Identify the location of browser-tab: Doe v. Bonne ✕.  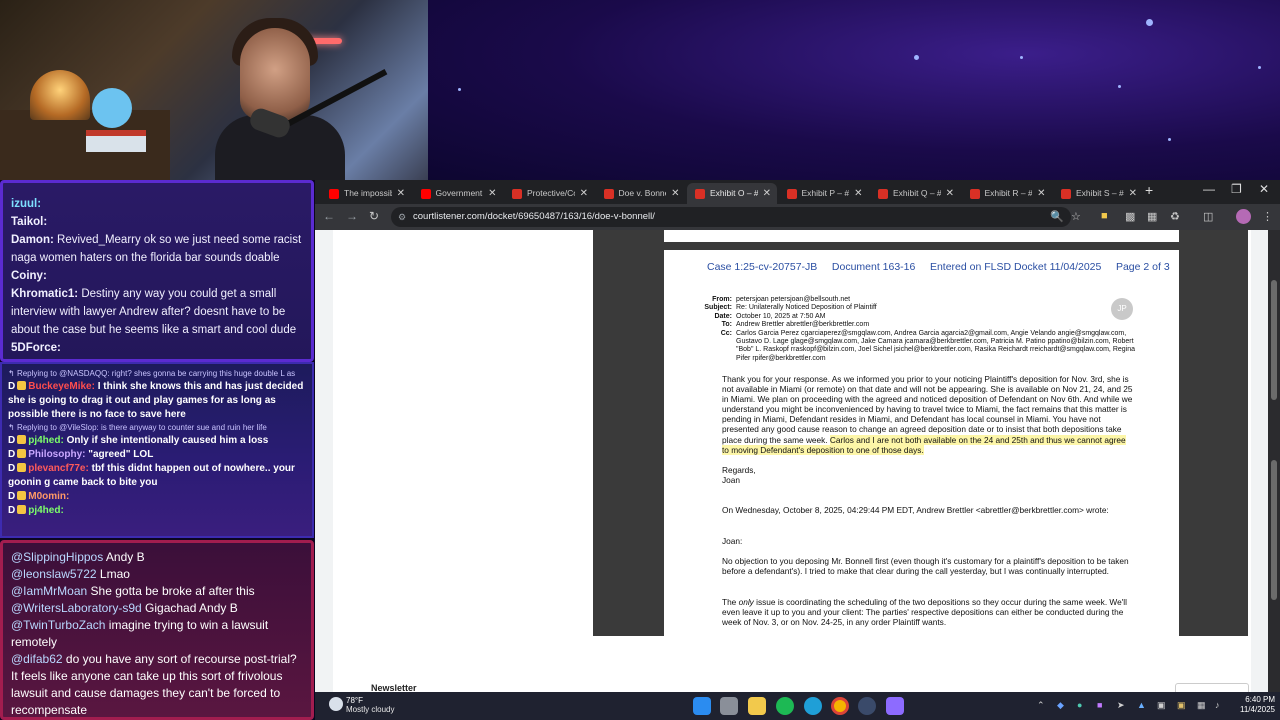
(641, 193).